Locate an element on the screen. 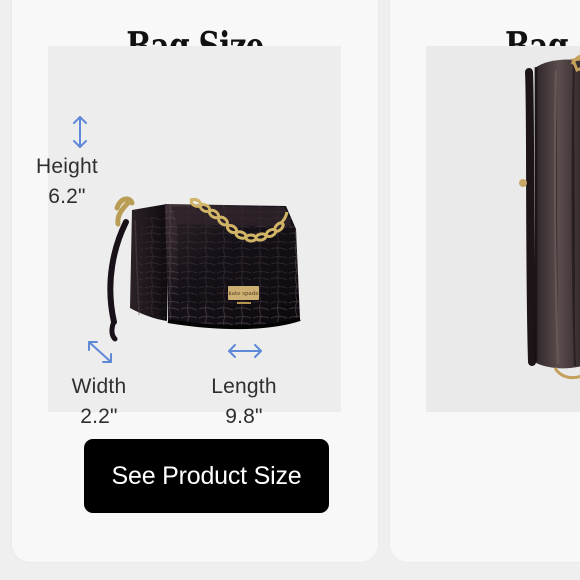 This screenshot has height=580, width=580. width-label: Width is located at coordinates (99, 386).